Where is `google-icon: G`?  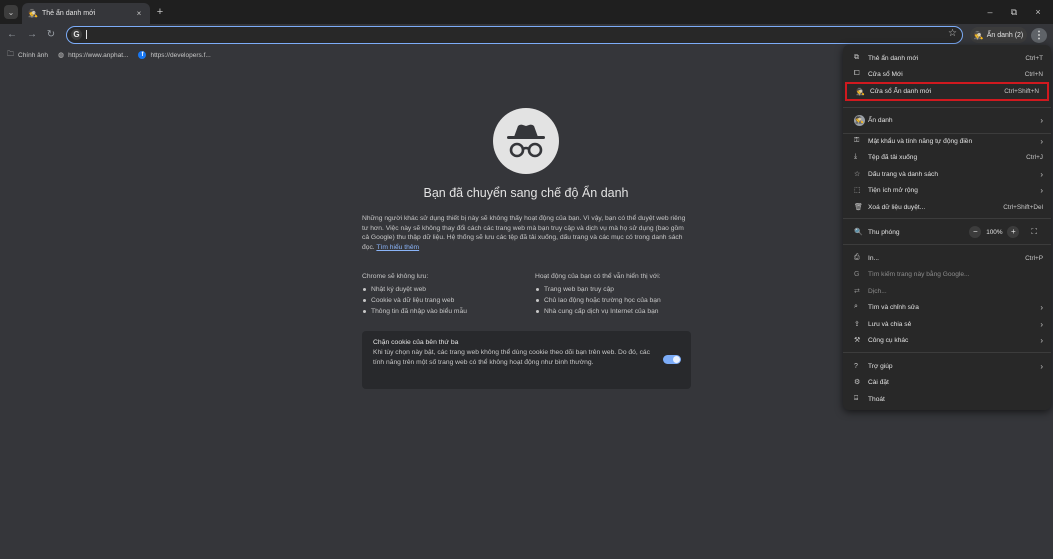
google-icon: G is located at coordinates (76, 34).